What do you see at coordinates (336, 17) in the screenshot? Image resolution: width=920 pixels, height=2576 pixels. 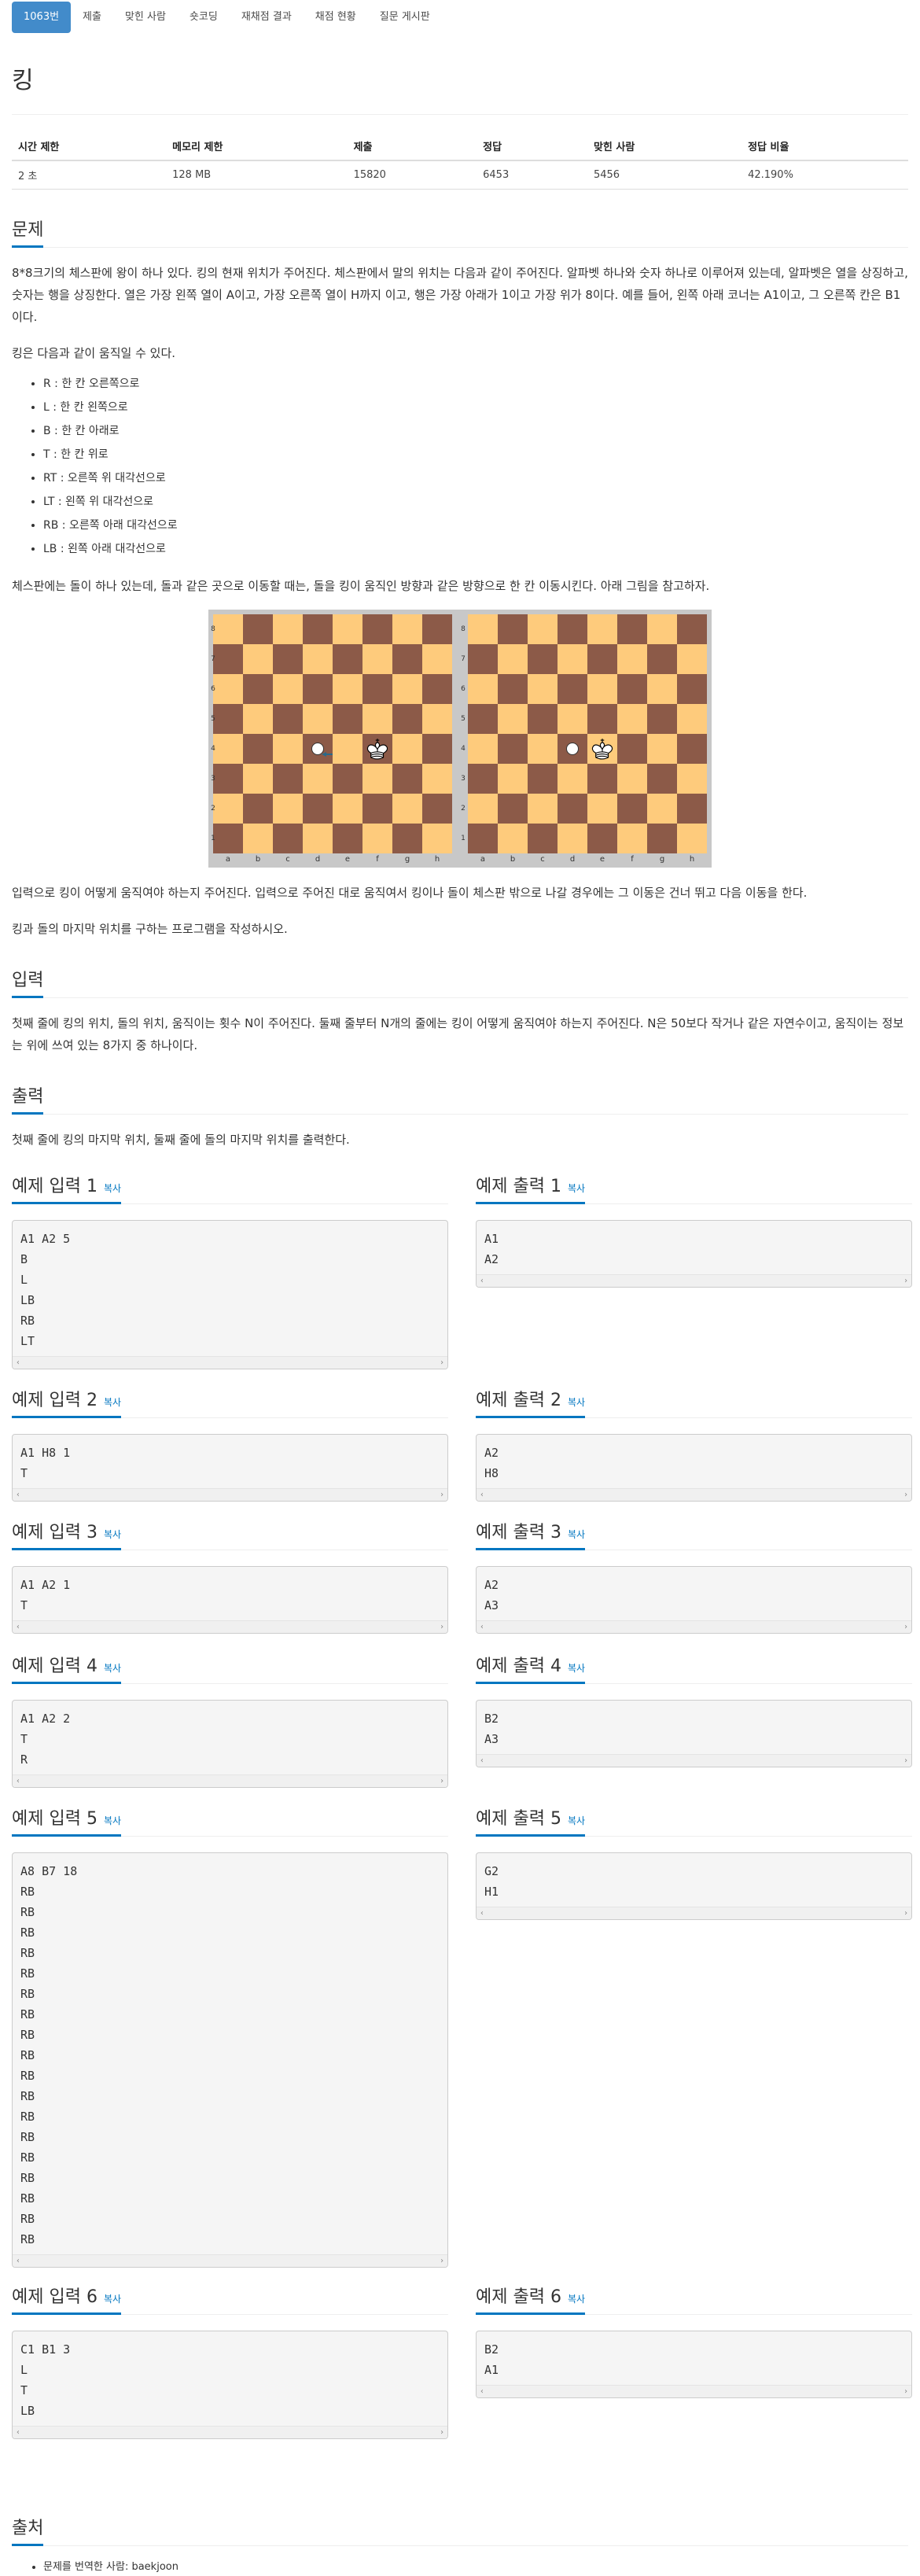 I see `tab-judge-status: 채점 현황` at bounding box center [336, 17].